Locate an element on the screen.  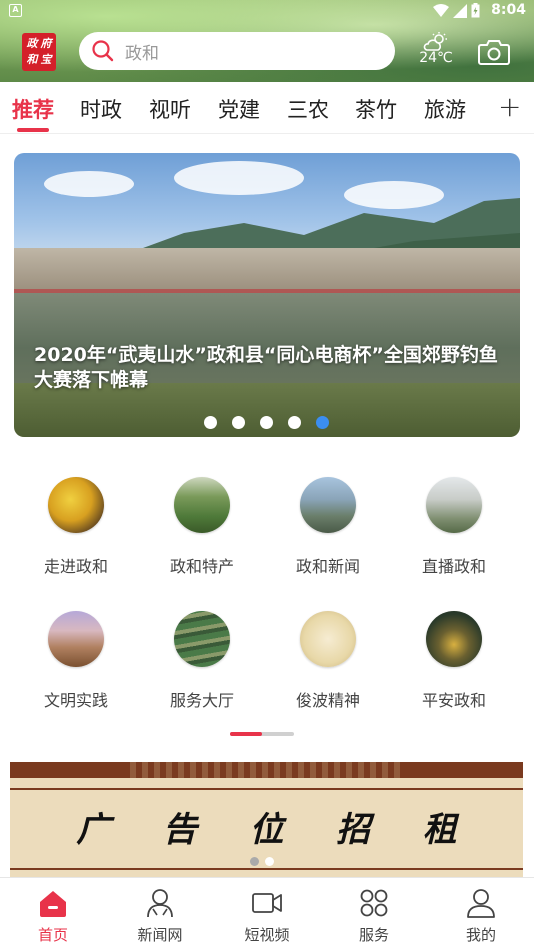
nav-profile: 我的 is located at coordinates (481, 915).